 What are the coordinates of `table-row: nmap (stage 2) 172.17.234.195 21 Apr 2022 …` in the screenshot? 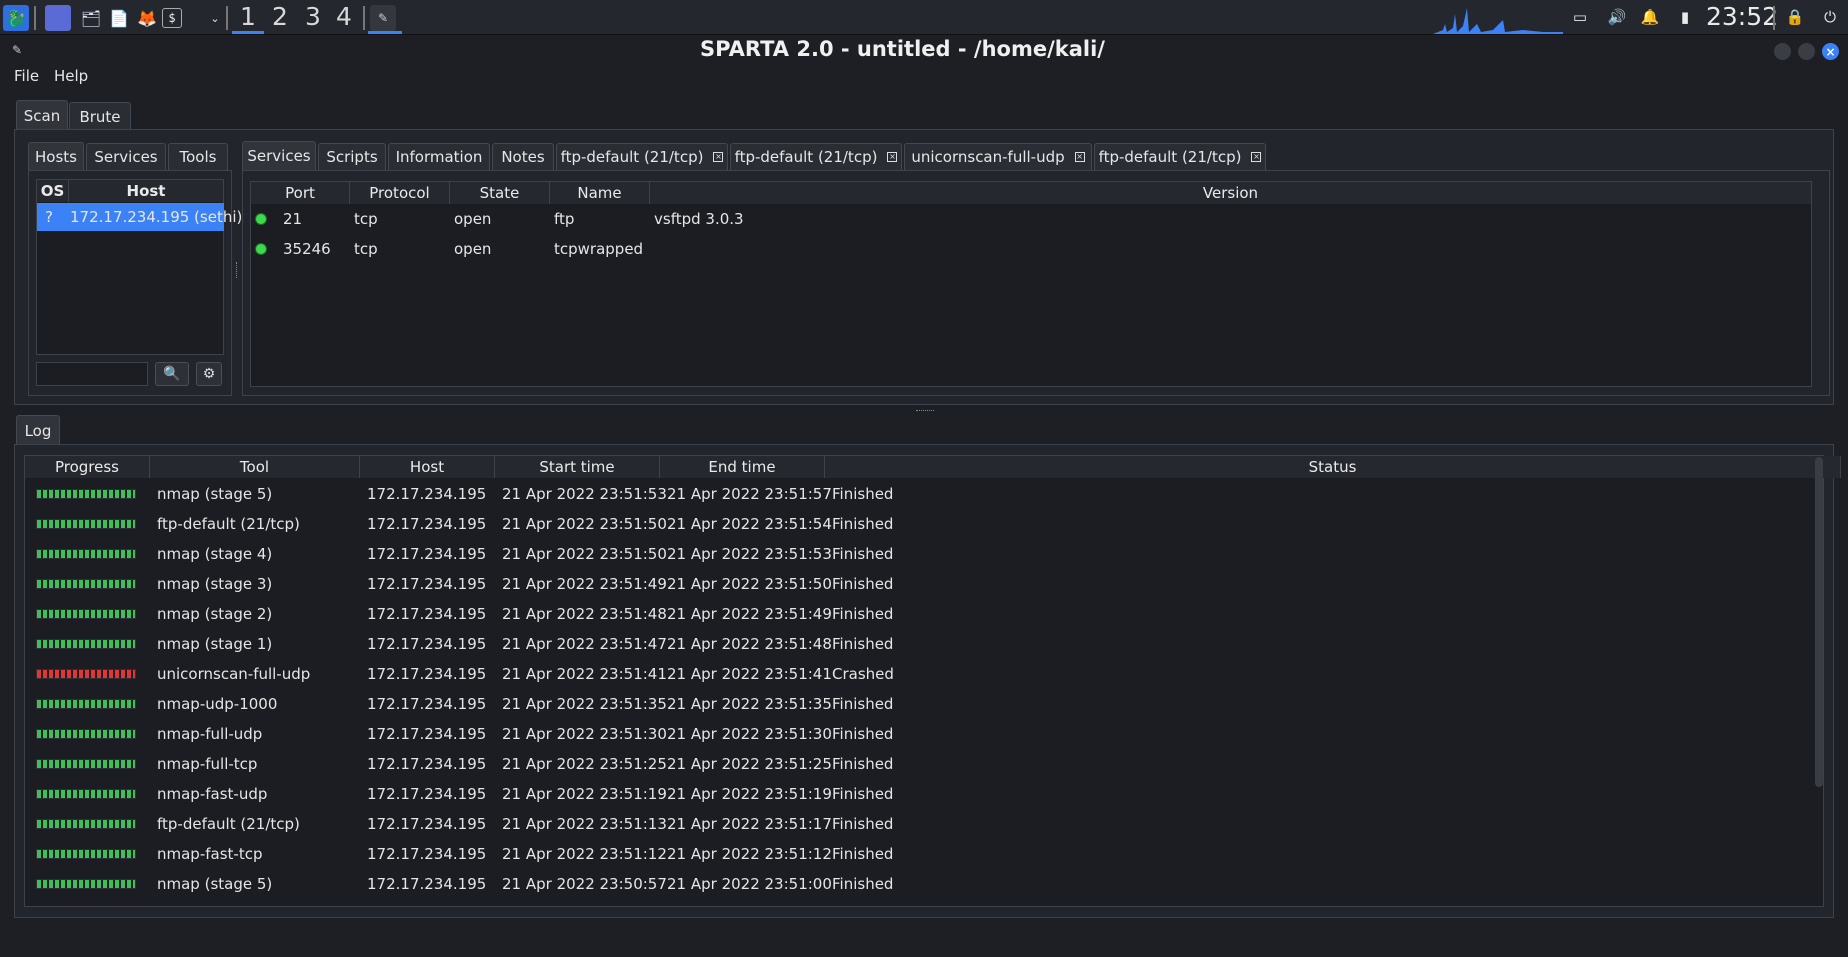 It's located at (920, 614).